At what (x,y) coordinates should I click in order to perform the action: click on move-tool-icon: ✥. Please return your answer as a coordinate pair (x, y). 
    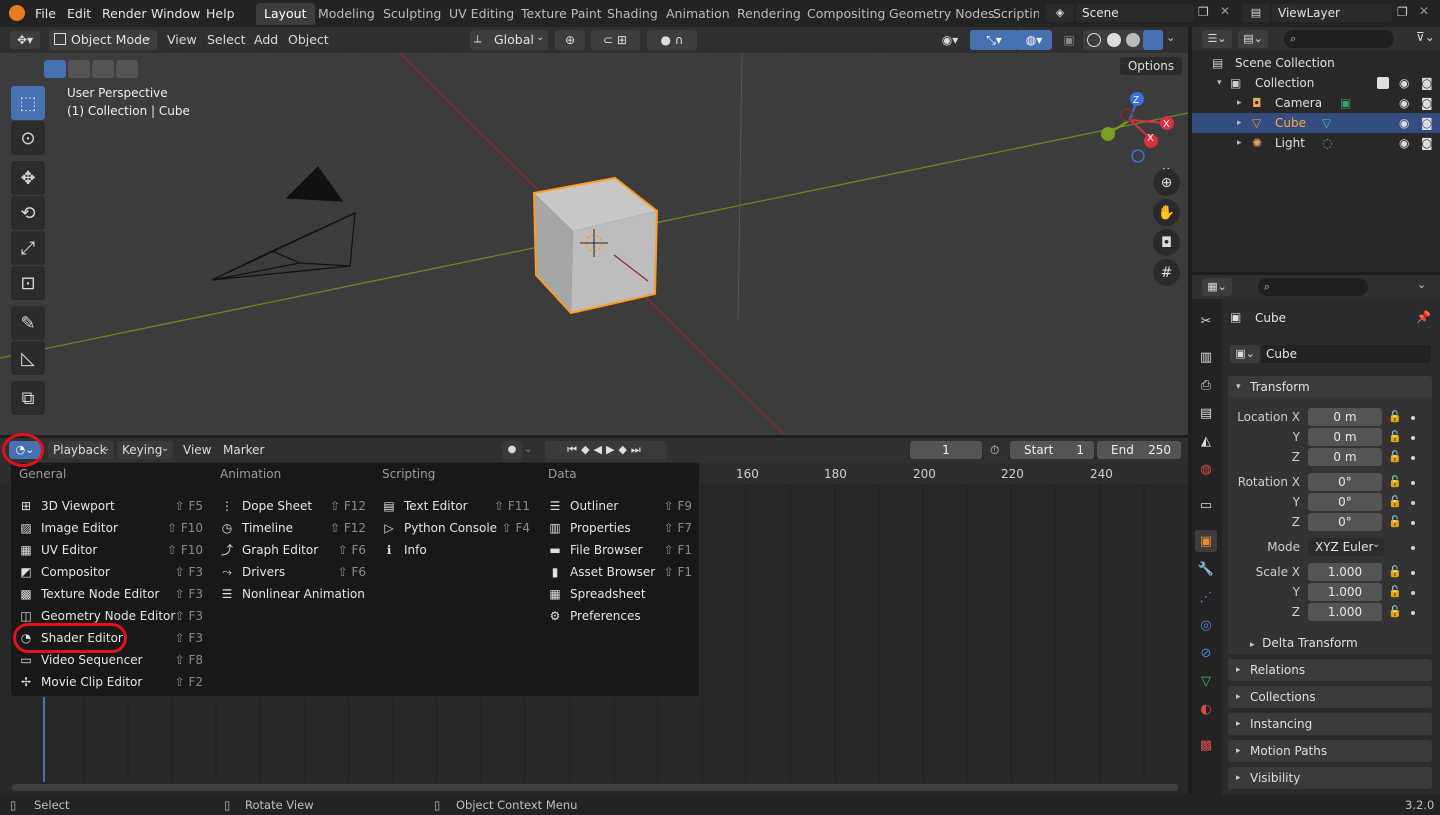
    Looking at the image, I should click on (28, 178).